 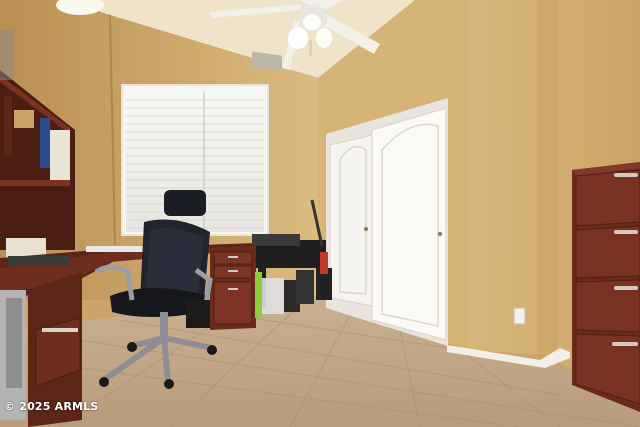 What do you see at coordinates (548, 180) in the screenshot?
I see `wall-corner-shade` at bounding box center [548, 180].